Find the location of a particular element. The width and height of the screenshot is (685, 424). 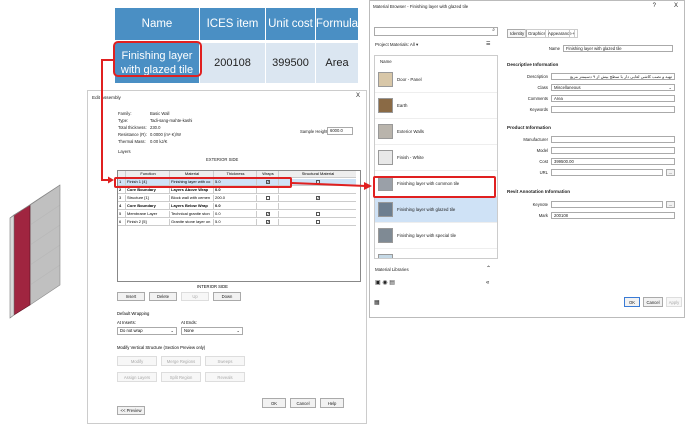

ices-link-arrow is located at coordinates (107, 120).